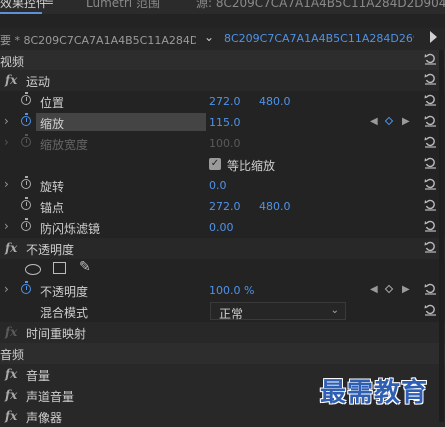 The image size is (445, 427). Describe the element at coordinates (225, 206) in the screenshot. I see `anchor-x-value: 272.0` at that location.